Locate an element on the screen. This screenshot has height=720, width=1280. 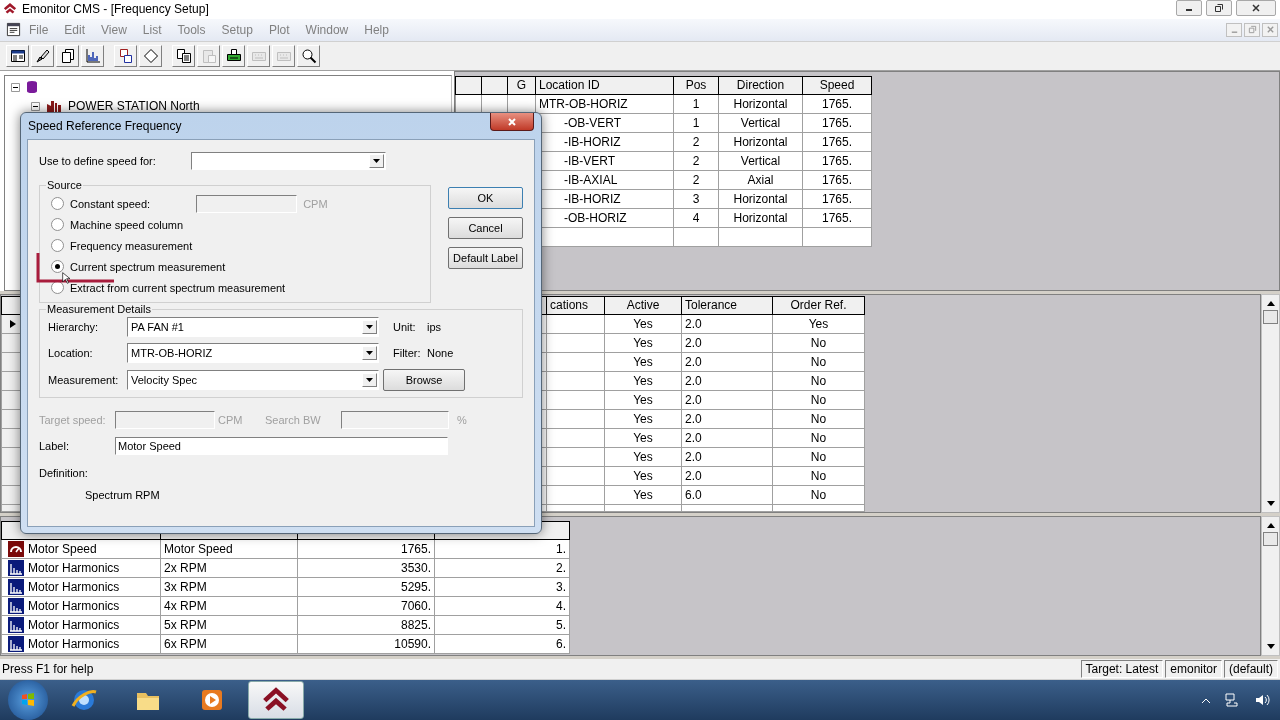
window-icon is located at coordinates (17, 55).